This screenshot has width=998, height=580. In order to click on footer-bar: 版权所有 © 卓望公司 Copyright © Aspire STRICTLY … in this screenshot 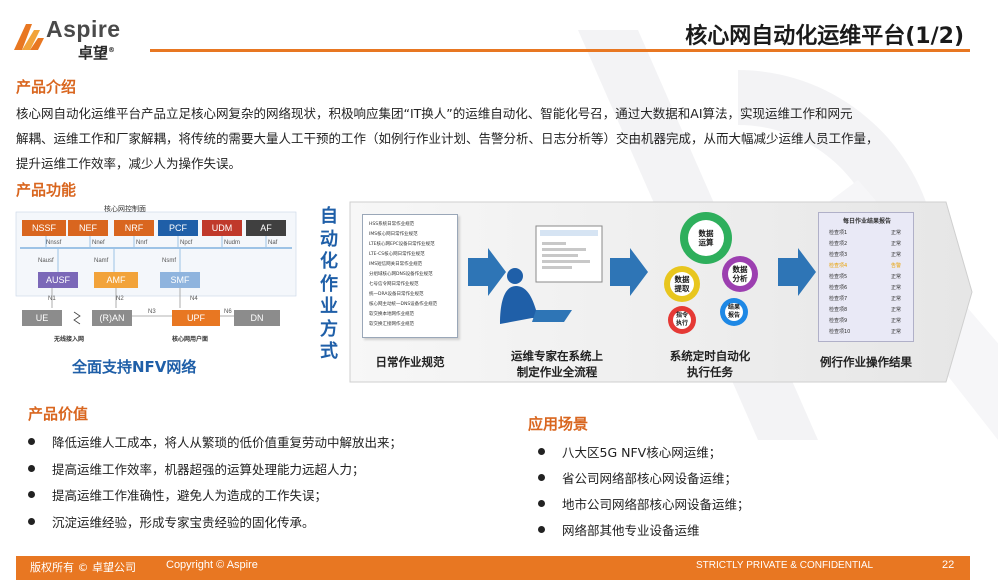, I will do `click(493, 568)`.